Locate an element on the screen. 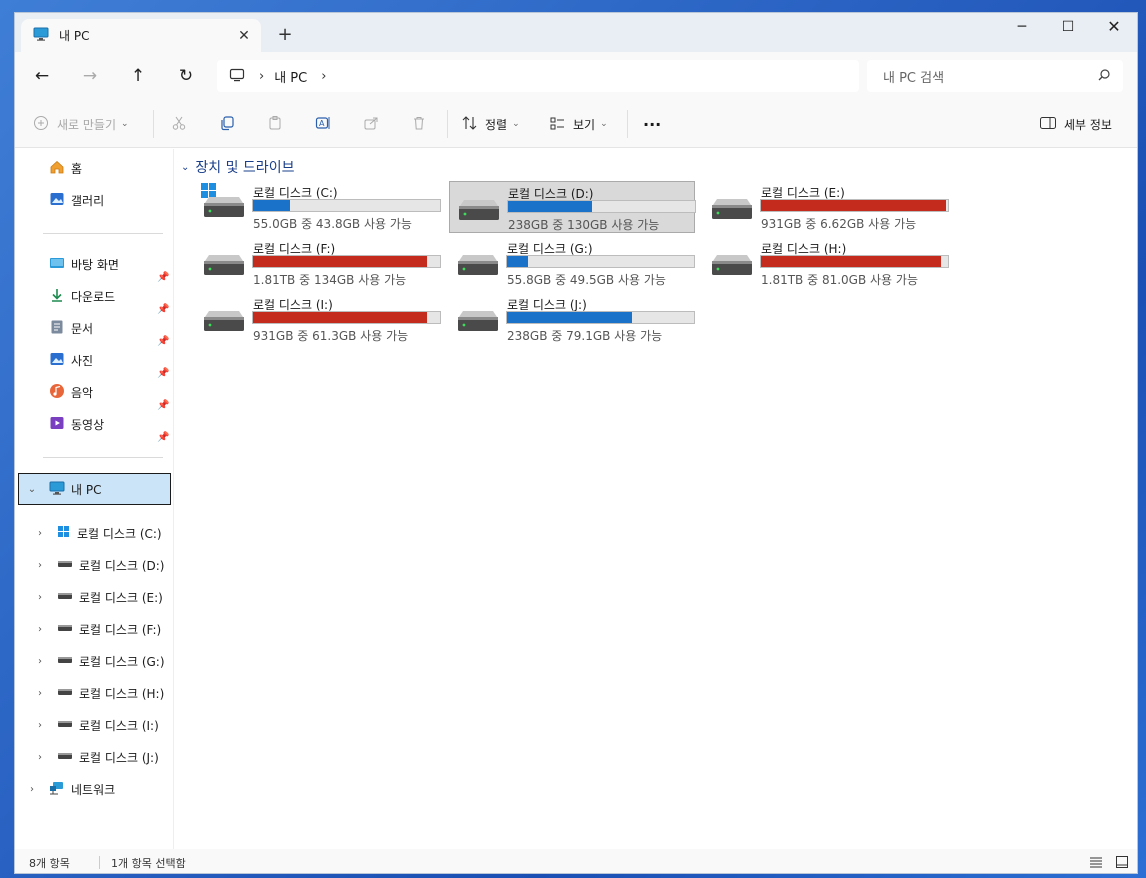 Image resolution: width=1146 pixels, height=878 pixels. sidebar-item-desktop: 바탕 화면 is located at coordinates (84, 264).